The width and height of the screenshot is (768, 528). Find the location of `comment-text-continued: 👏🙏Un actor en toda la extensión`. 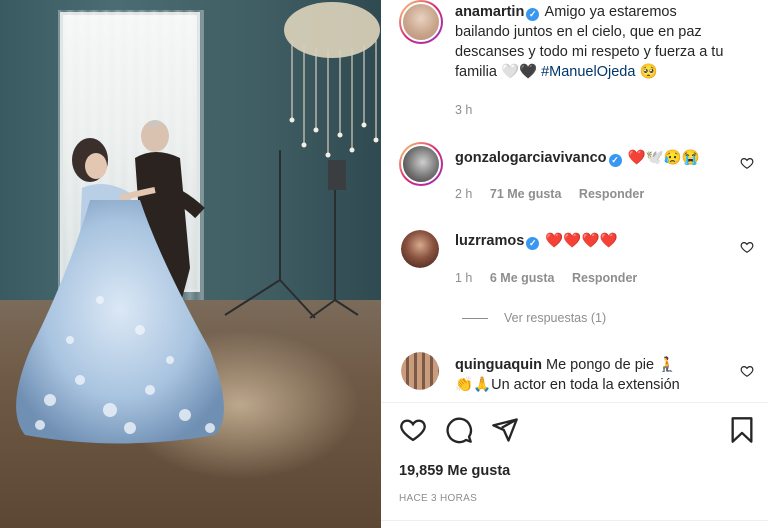

comment-text-continued: 👏🙏Un actor en toda la extensión is located at coordinates (567, 385).